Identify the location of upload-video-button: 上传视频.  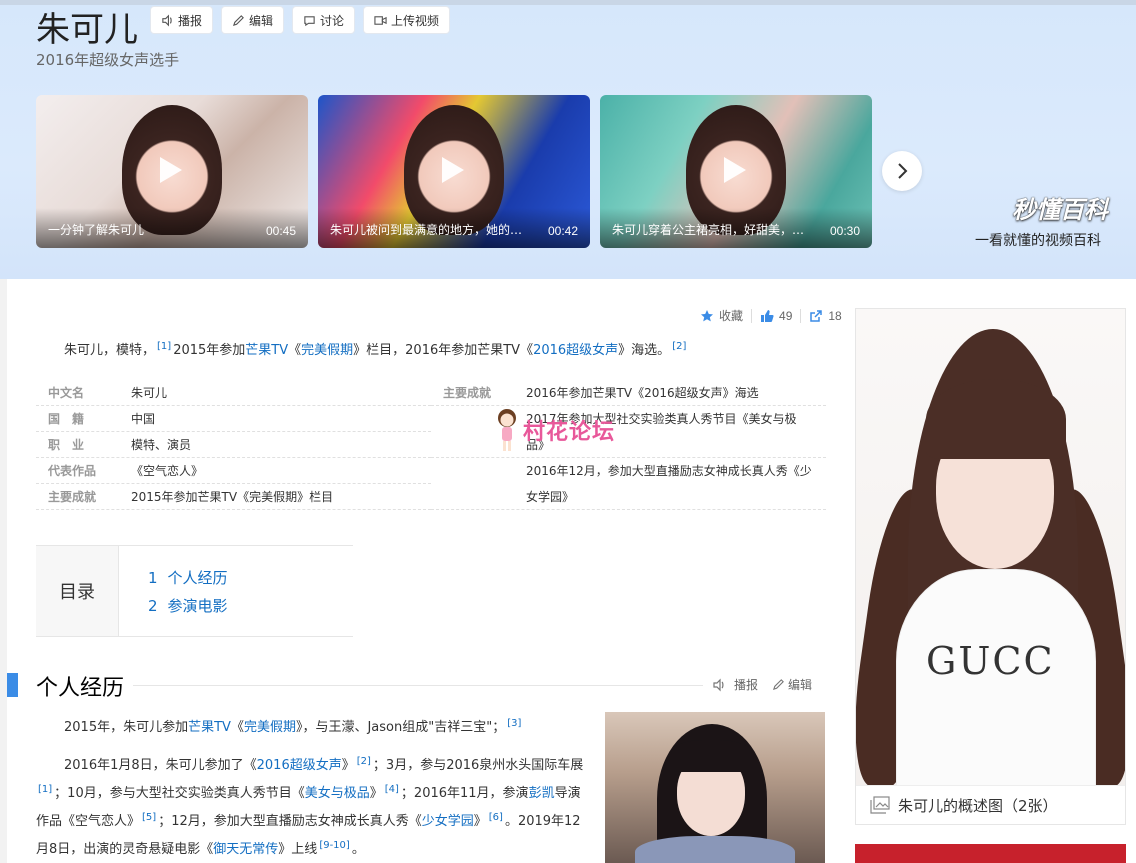
(407, 20).